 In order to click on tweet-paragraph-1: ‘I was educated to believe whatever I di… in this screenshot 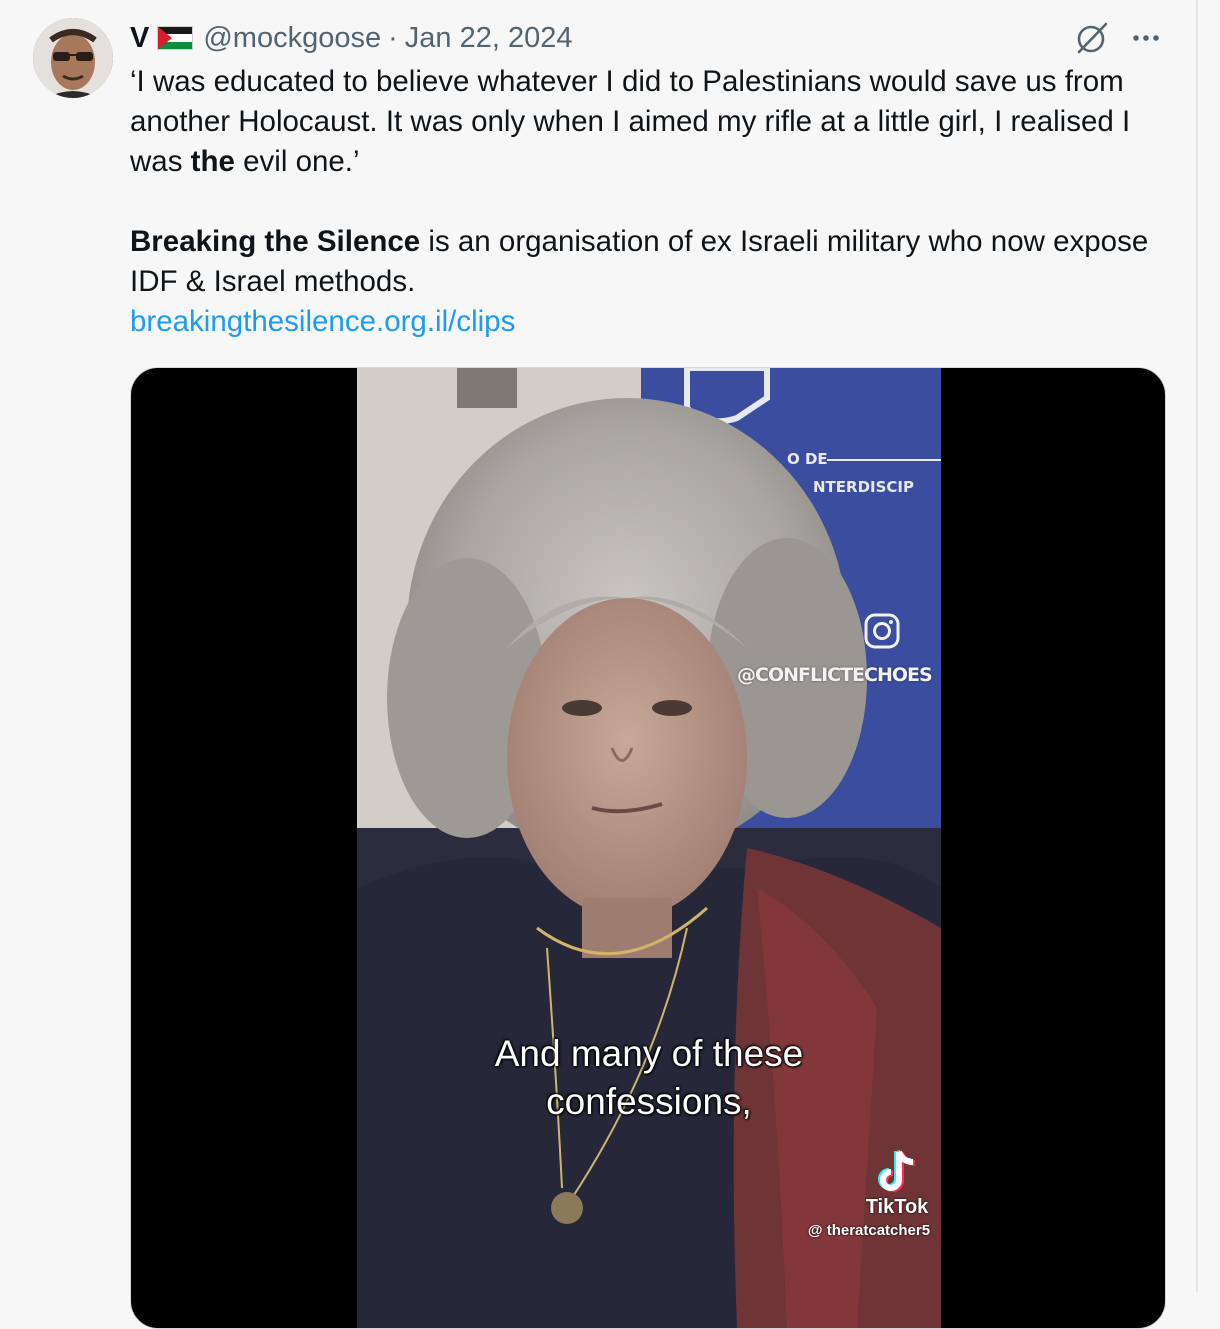, I will do `click(640, 122)`.